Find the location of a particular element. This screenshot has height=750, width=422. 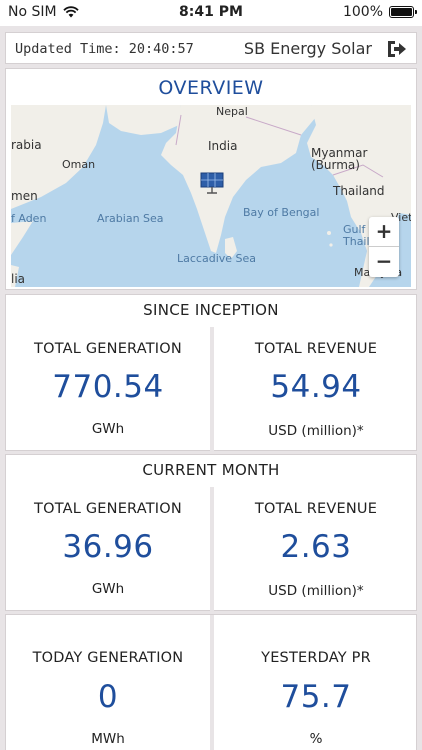

battery-group: 100% is located at coordinates (379, 12).